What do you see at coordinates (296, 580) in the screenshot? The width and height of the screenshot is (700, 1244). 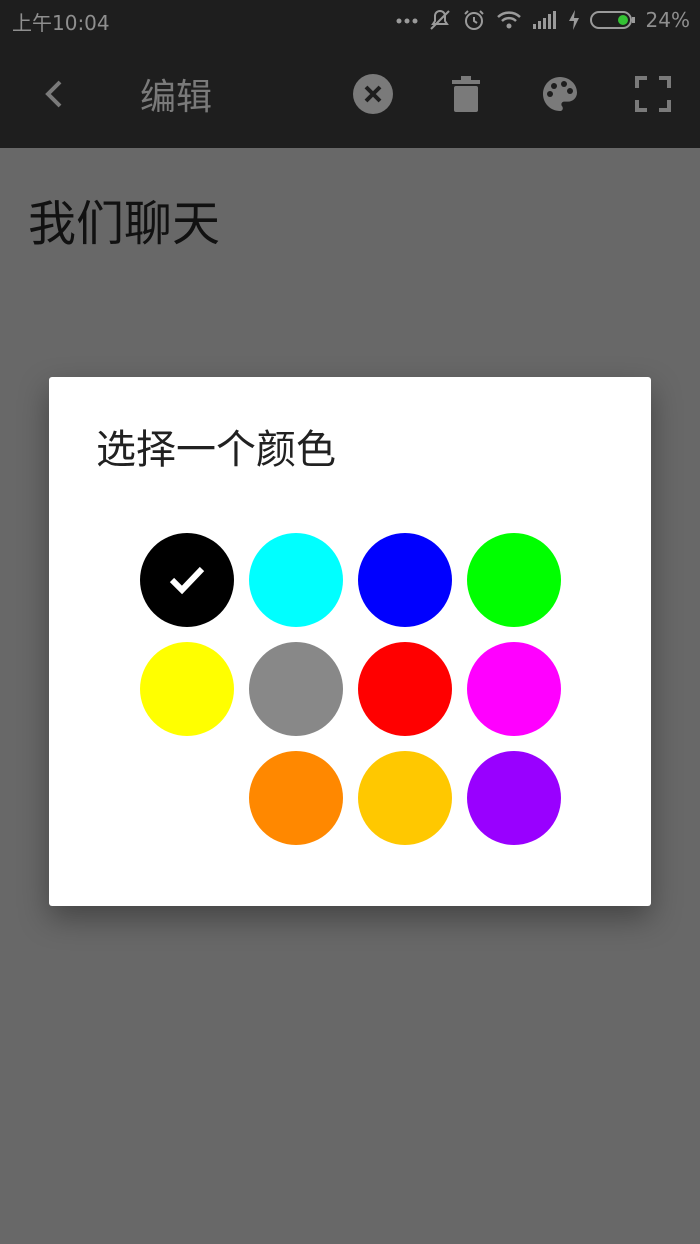 I see `color-swatch-cyan` at bounding box center [296, 580].